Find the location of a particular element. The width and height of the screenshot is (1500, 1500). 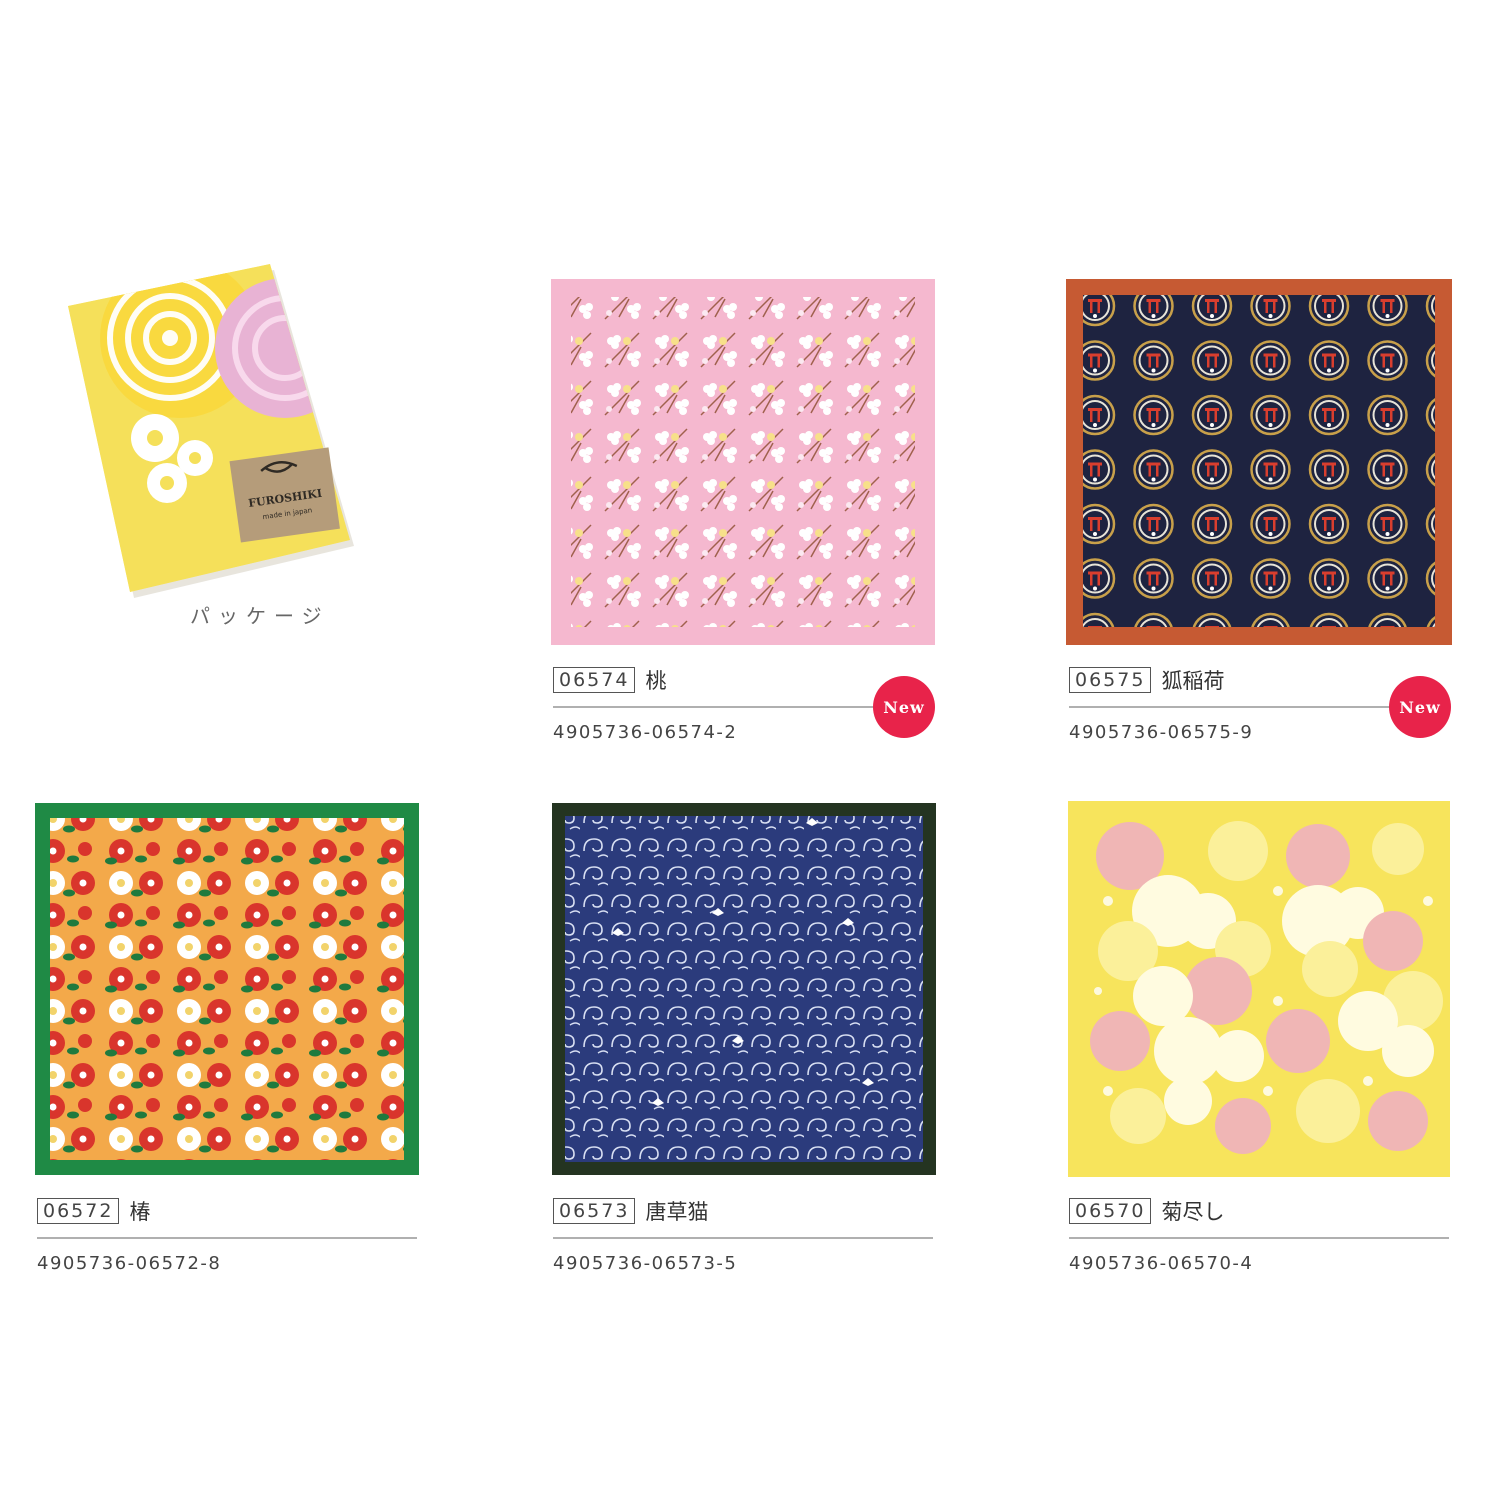

product-caption: 06574 桃 4905736-06574-2 New is located at coordinates (744, 704).